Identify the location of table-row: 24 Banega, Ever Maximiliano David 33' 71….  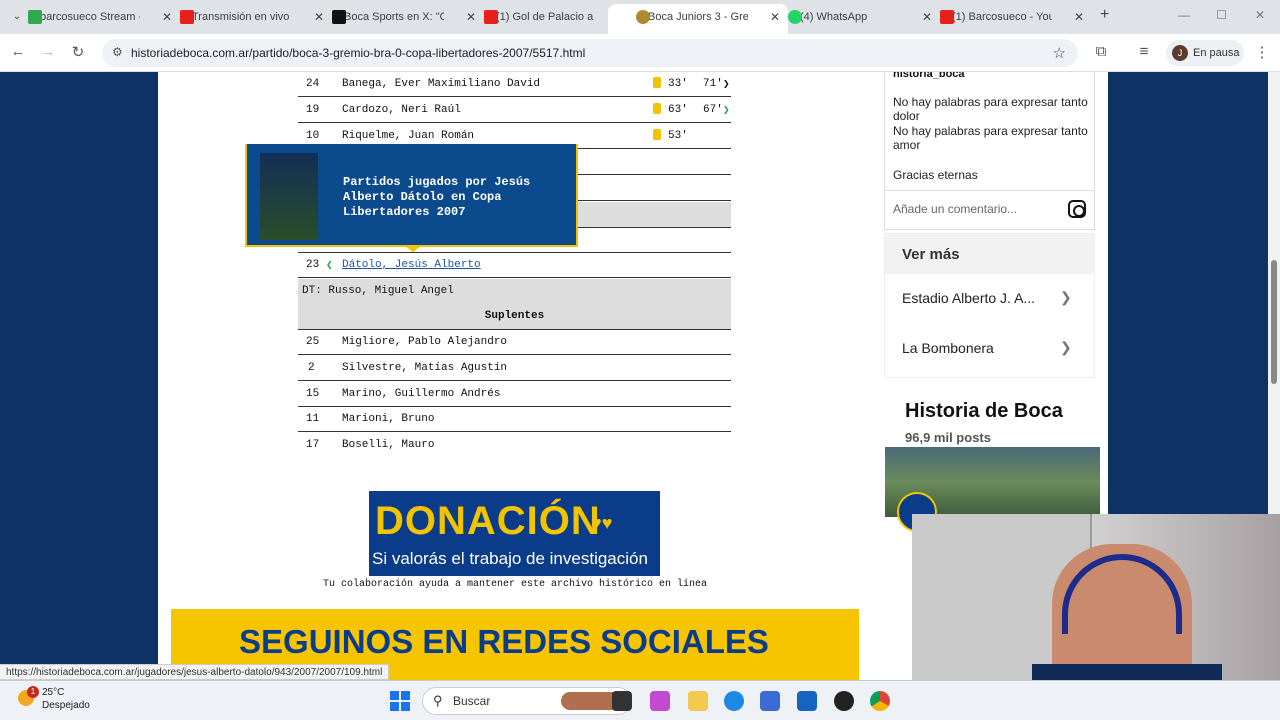
(514, 84).